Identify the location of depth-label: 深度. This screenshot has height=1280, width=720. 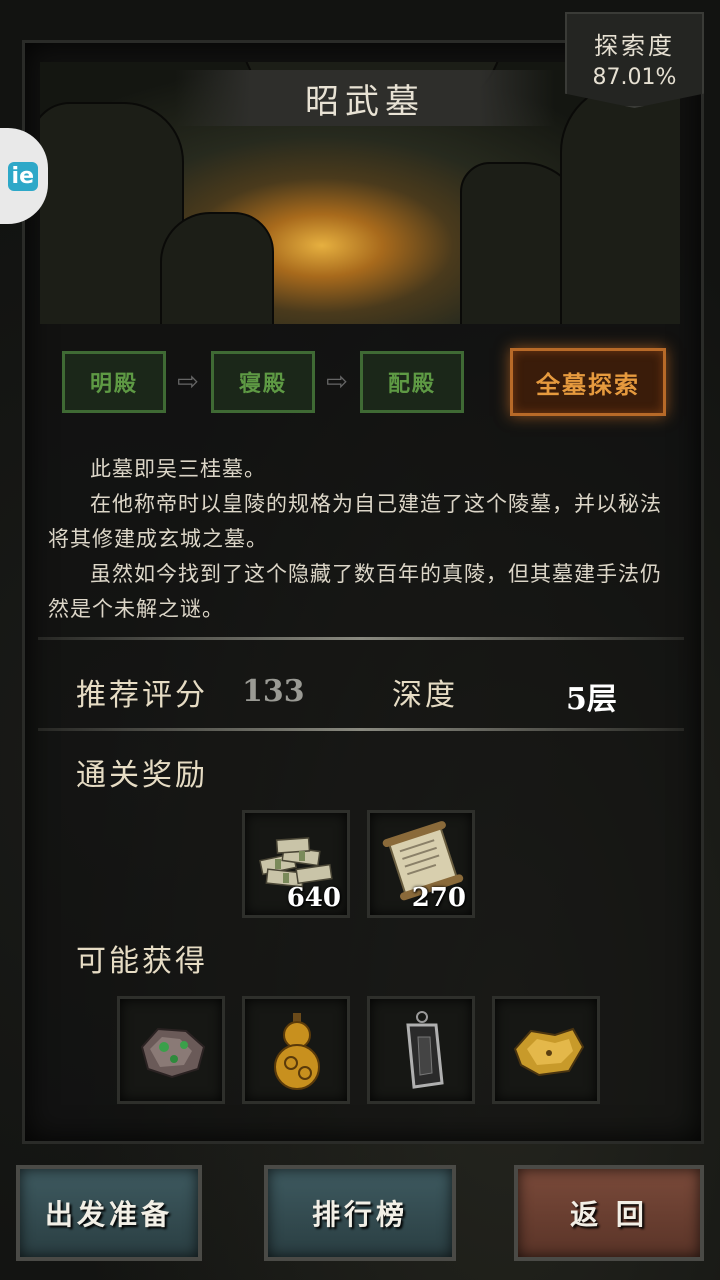
(425, 695).